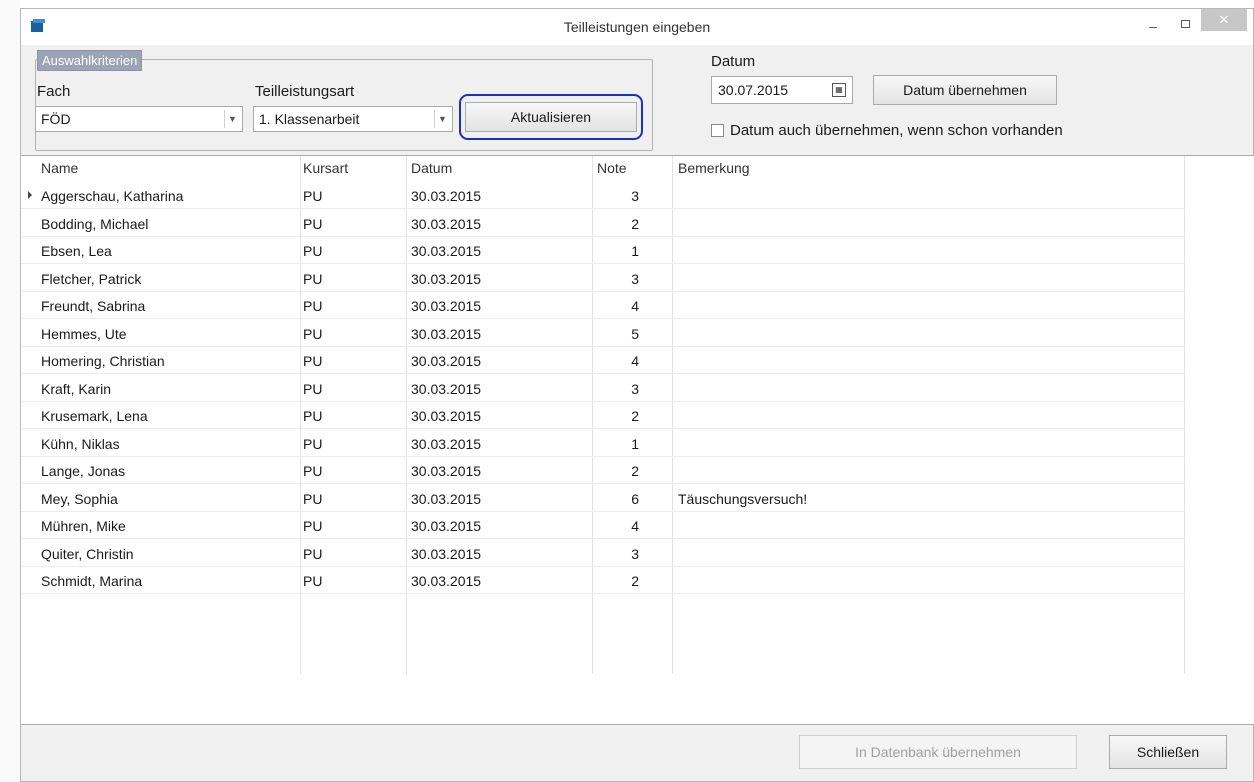 Image resolution: width=1254 pixels, height=782 pixels. I want to click on date-value: 30.07.2015, so click(753, 90).